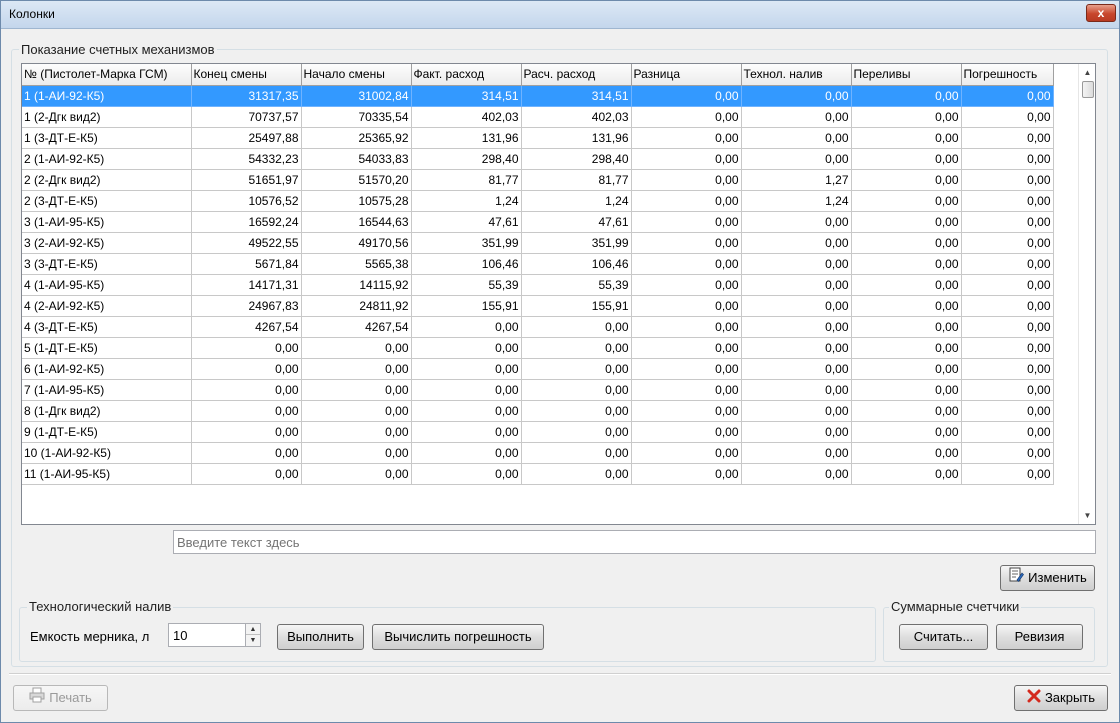 The width and height of the screenshot is (1120, 723). What do you see at coordinates (246, 222) in the screenshot?
I see `value-cell: 16592,24` at bounding box center [246, 222].